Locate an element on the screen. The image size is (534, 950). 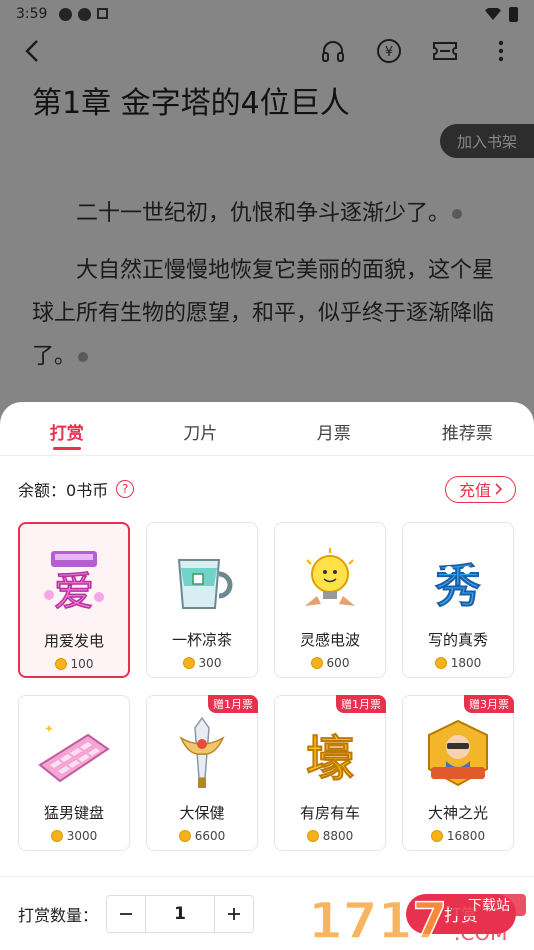
balance-label: 余额： is located at coordinates (42, 490).